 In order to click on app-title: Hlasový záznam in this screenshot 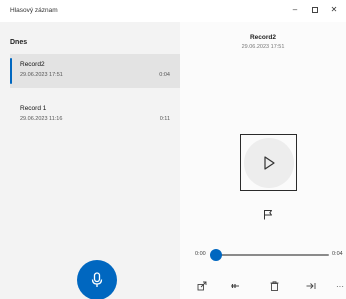, I will do `click(34, 10)`.